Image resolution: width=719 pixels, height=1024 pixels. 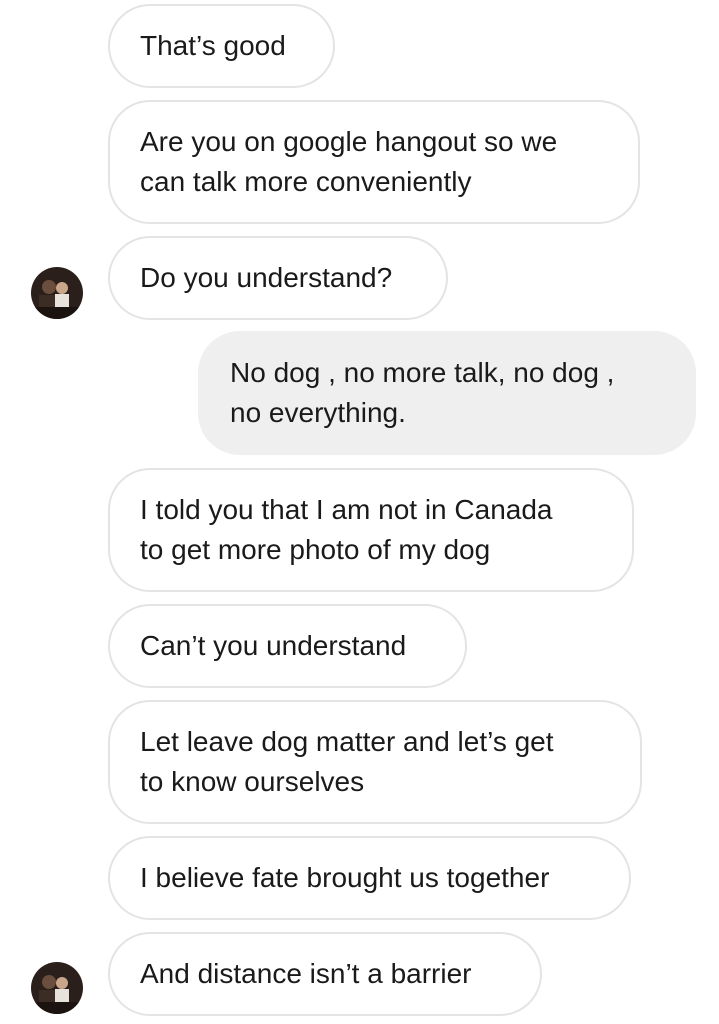 I want to click on message-text-line: No dog , no more talk, no dog ,, so click(x=422, y=372).